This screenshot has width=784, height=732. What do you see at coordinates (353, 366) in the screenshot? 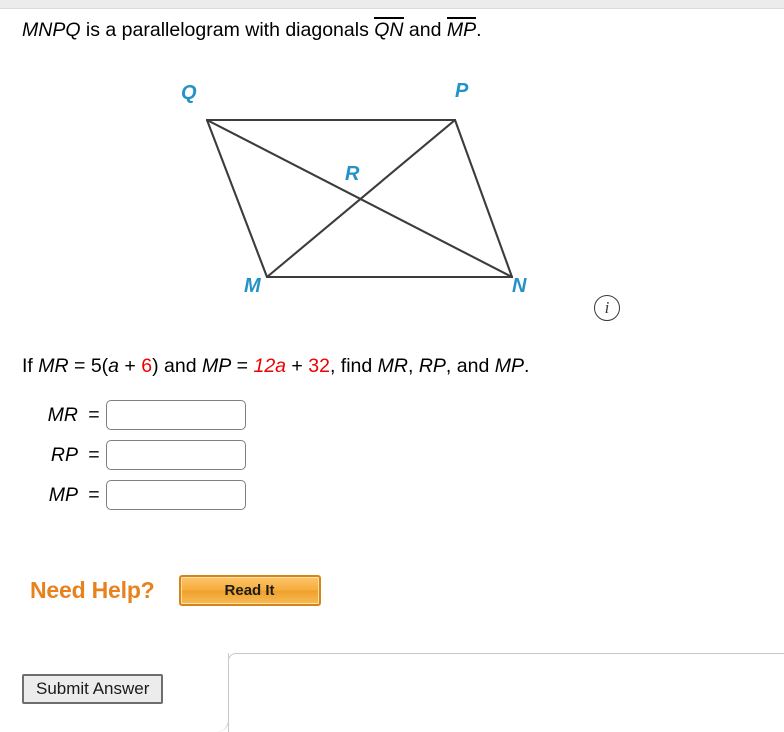
I see `question-t7: , find` at bounding box center [353, 366].